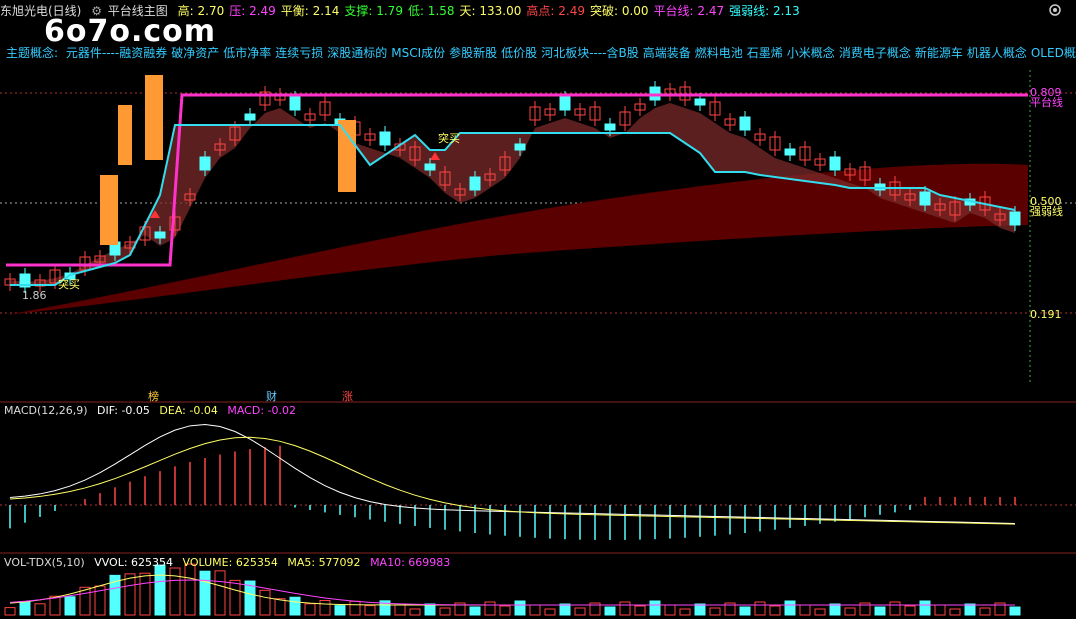 Image resolution: width=1076 pixels, height=619 pixels. Describe the element at coordinates (347, 396) in the screenshot. I see `marker-zhang: 涨` at that location.